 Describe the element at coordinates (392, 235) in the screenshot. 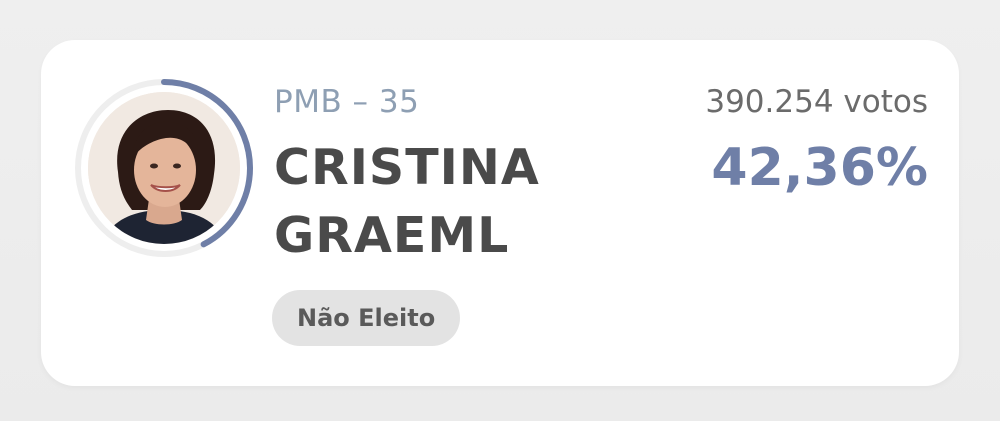

I see `candidate-name-line2: GRAEML` at that location.